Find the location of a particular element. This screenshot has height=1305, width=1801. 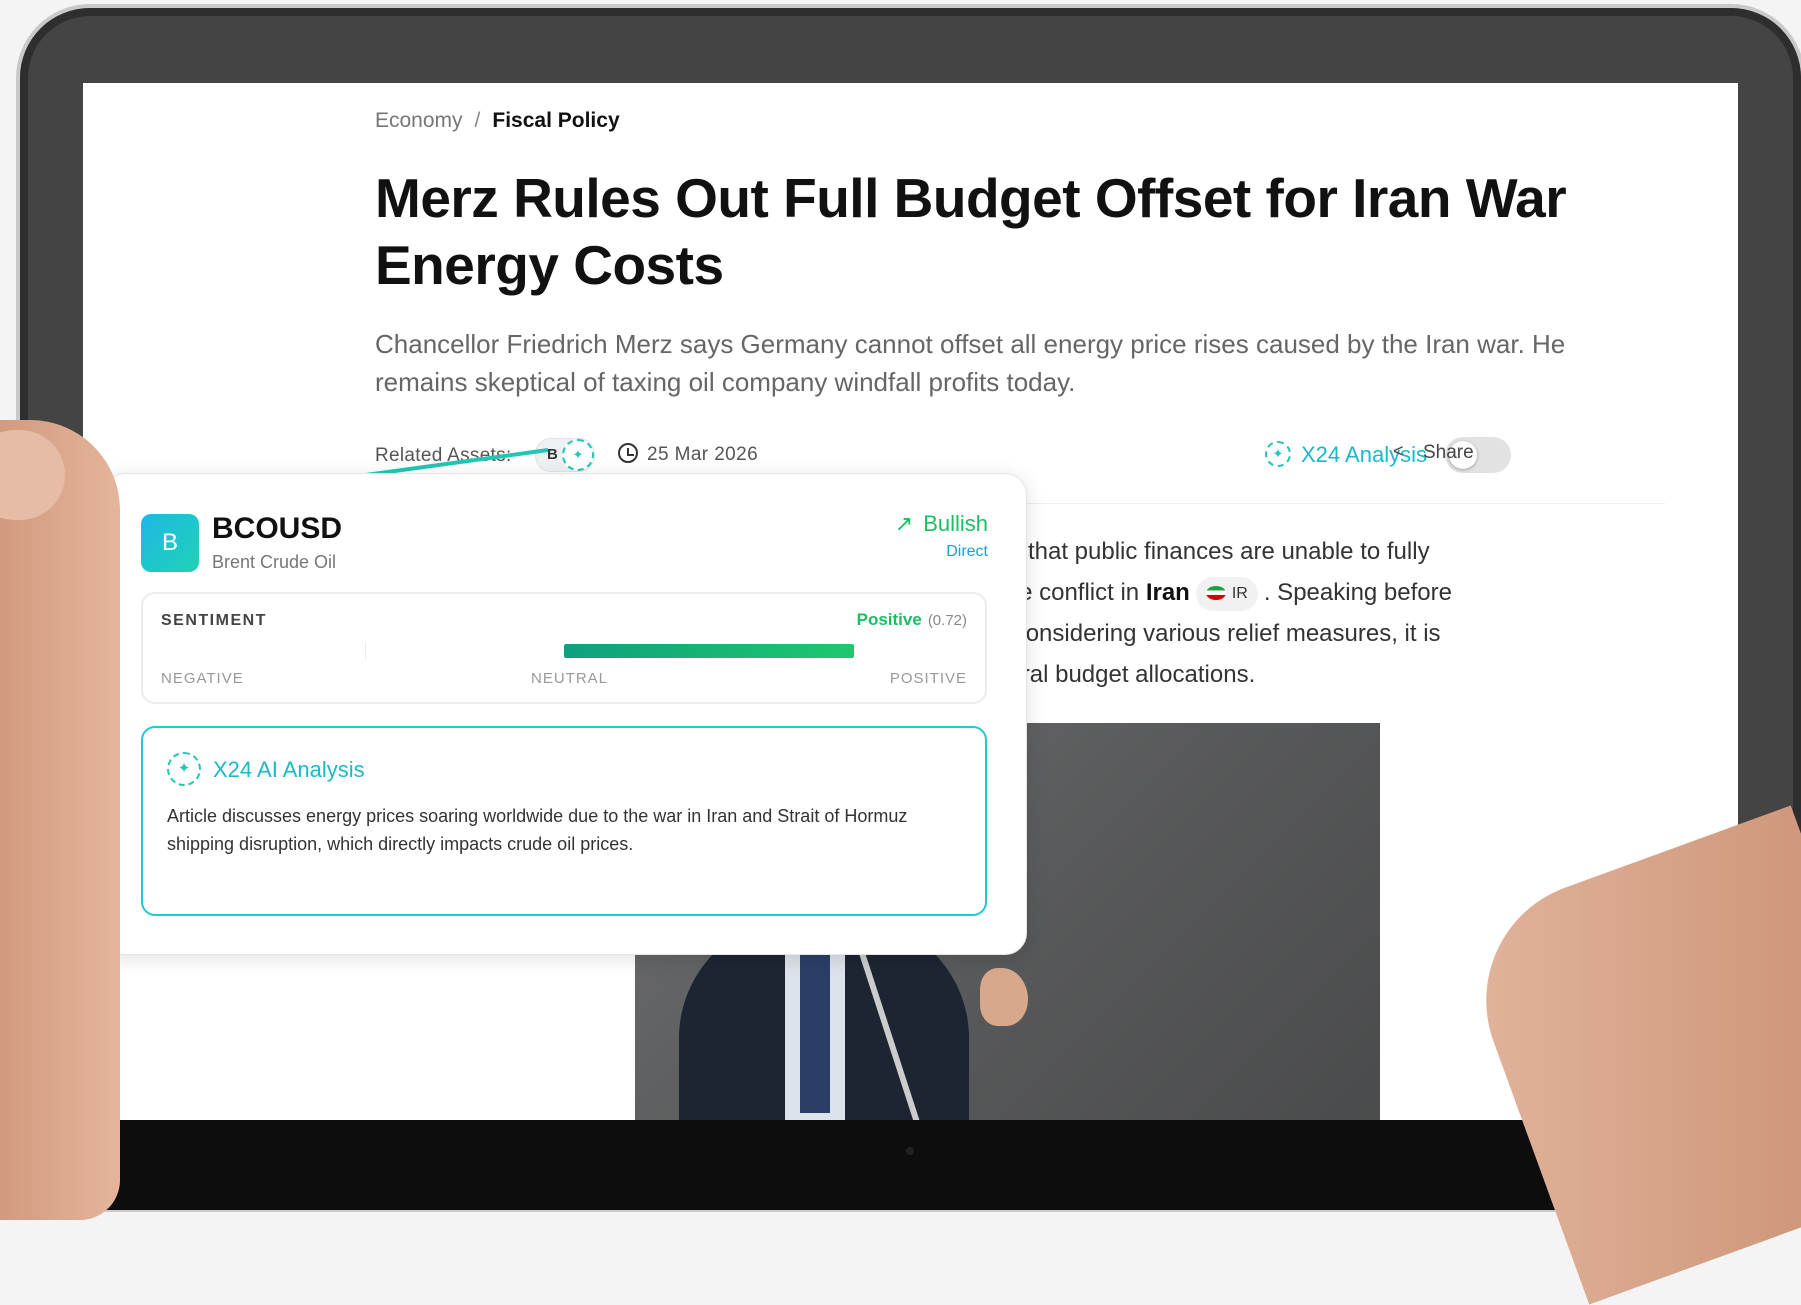

sentiment-scale-positive: POSITIVE is located at coordinates (928, 678).